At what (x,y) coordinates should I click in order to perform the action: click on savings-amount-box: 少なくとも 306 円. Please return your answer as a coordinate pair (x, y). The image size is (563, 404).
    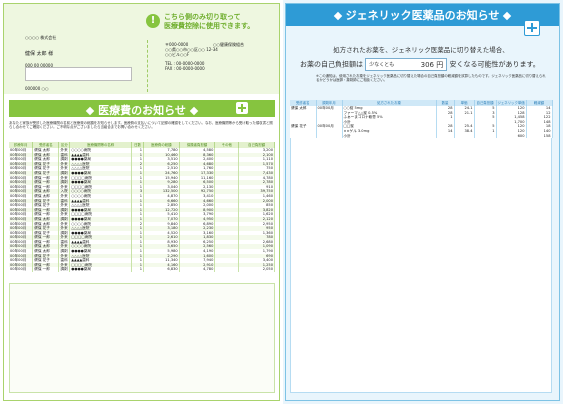
    Looking at the image, I should click on (406, 64).